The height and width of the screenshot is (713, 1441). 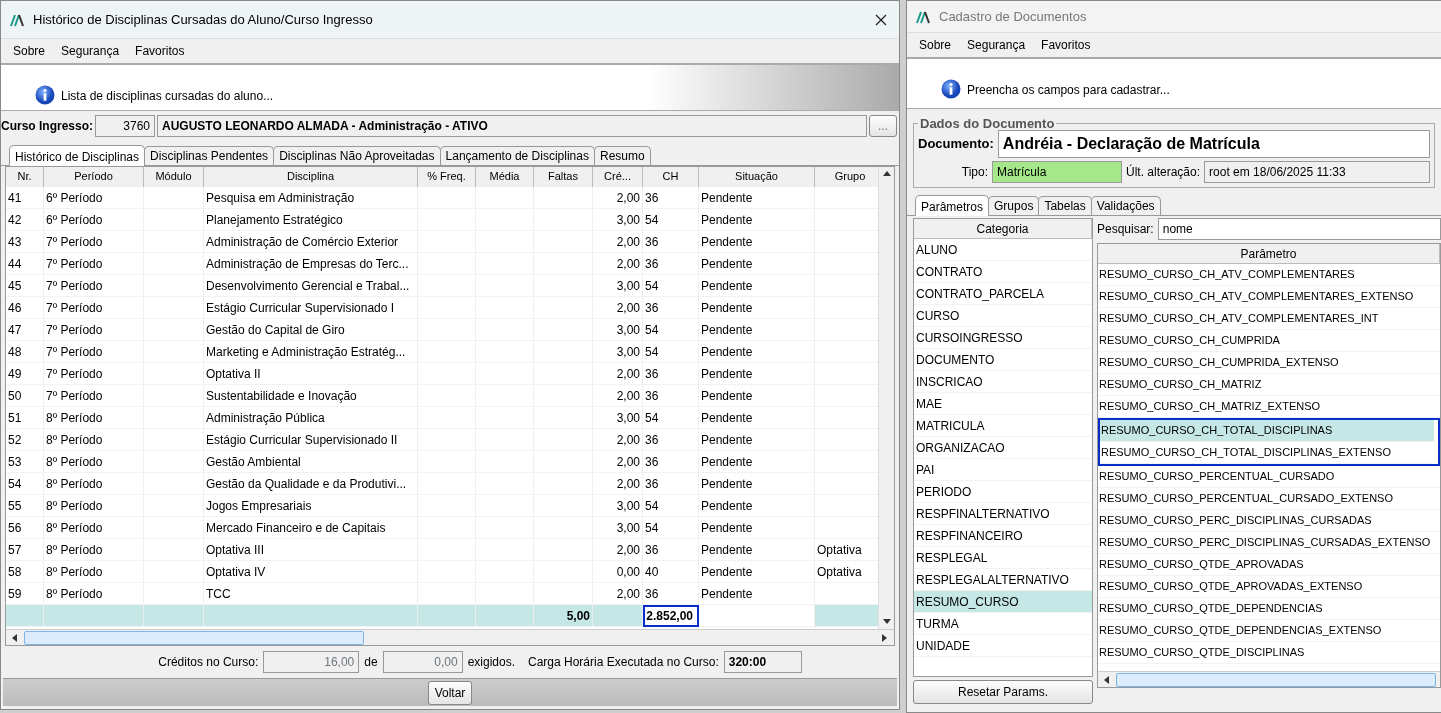 What do you see at coordinates (450, 692) in the screenshot?
I see `back-button: Voltar` at bounding box center [450, 692].